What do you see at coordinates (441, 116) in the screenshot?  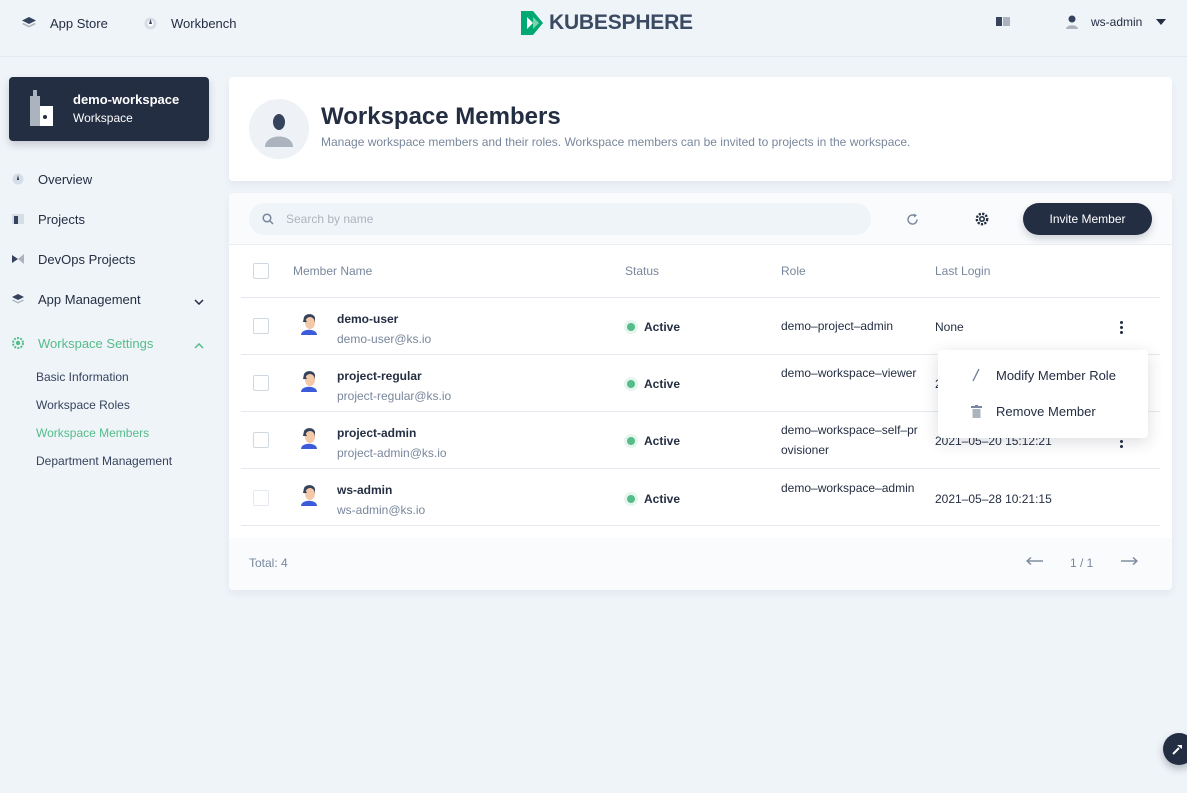 I see `page-title: Workspace Members` at bounding box center [441, 116].